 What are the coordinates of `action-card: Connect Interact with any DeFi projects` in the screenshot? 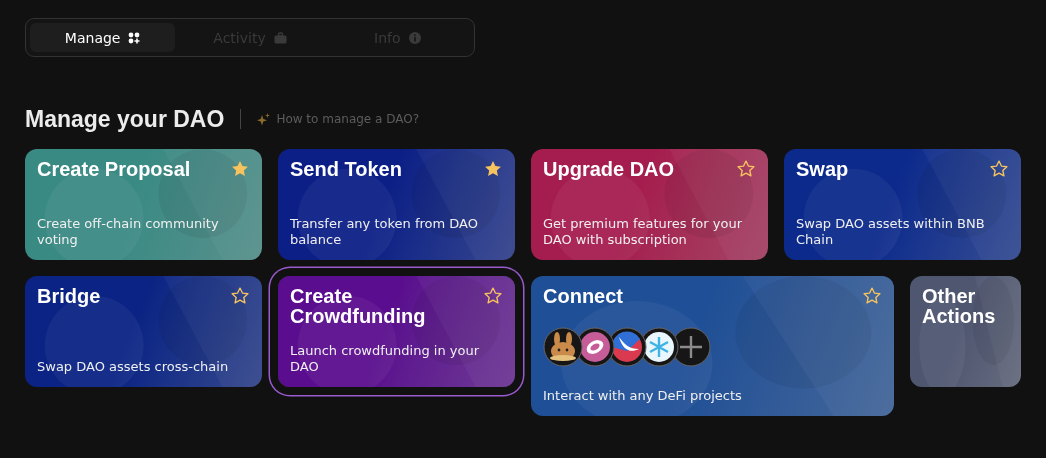 It's located at (712, 346).